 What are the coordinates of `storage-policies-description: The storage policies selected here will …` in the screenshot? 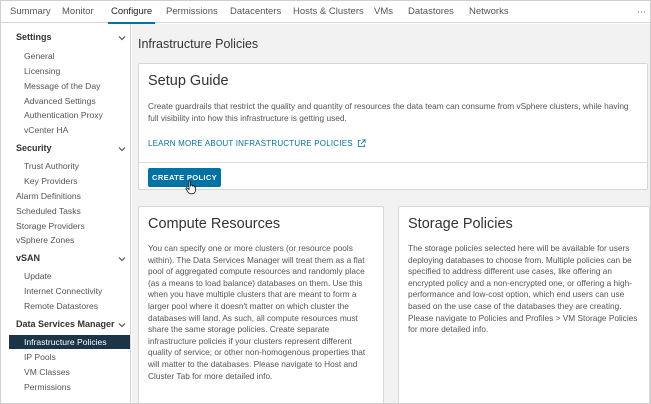 It's located at (523, 289).